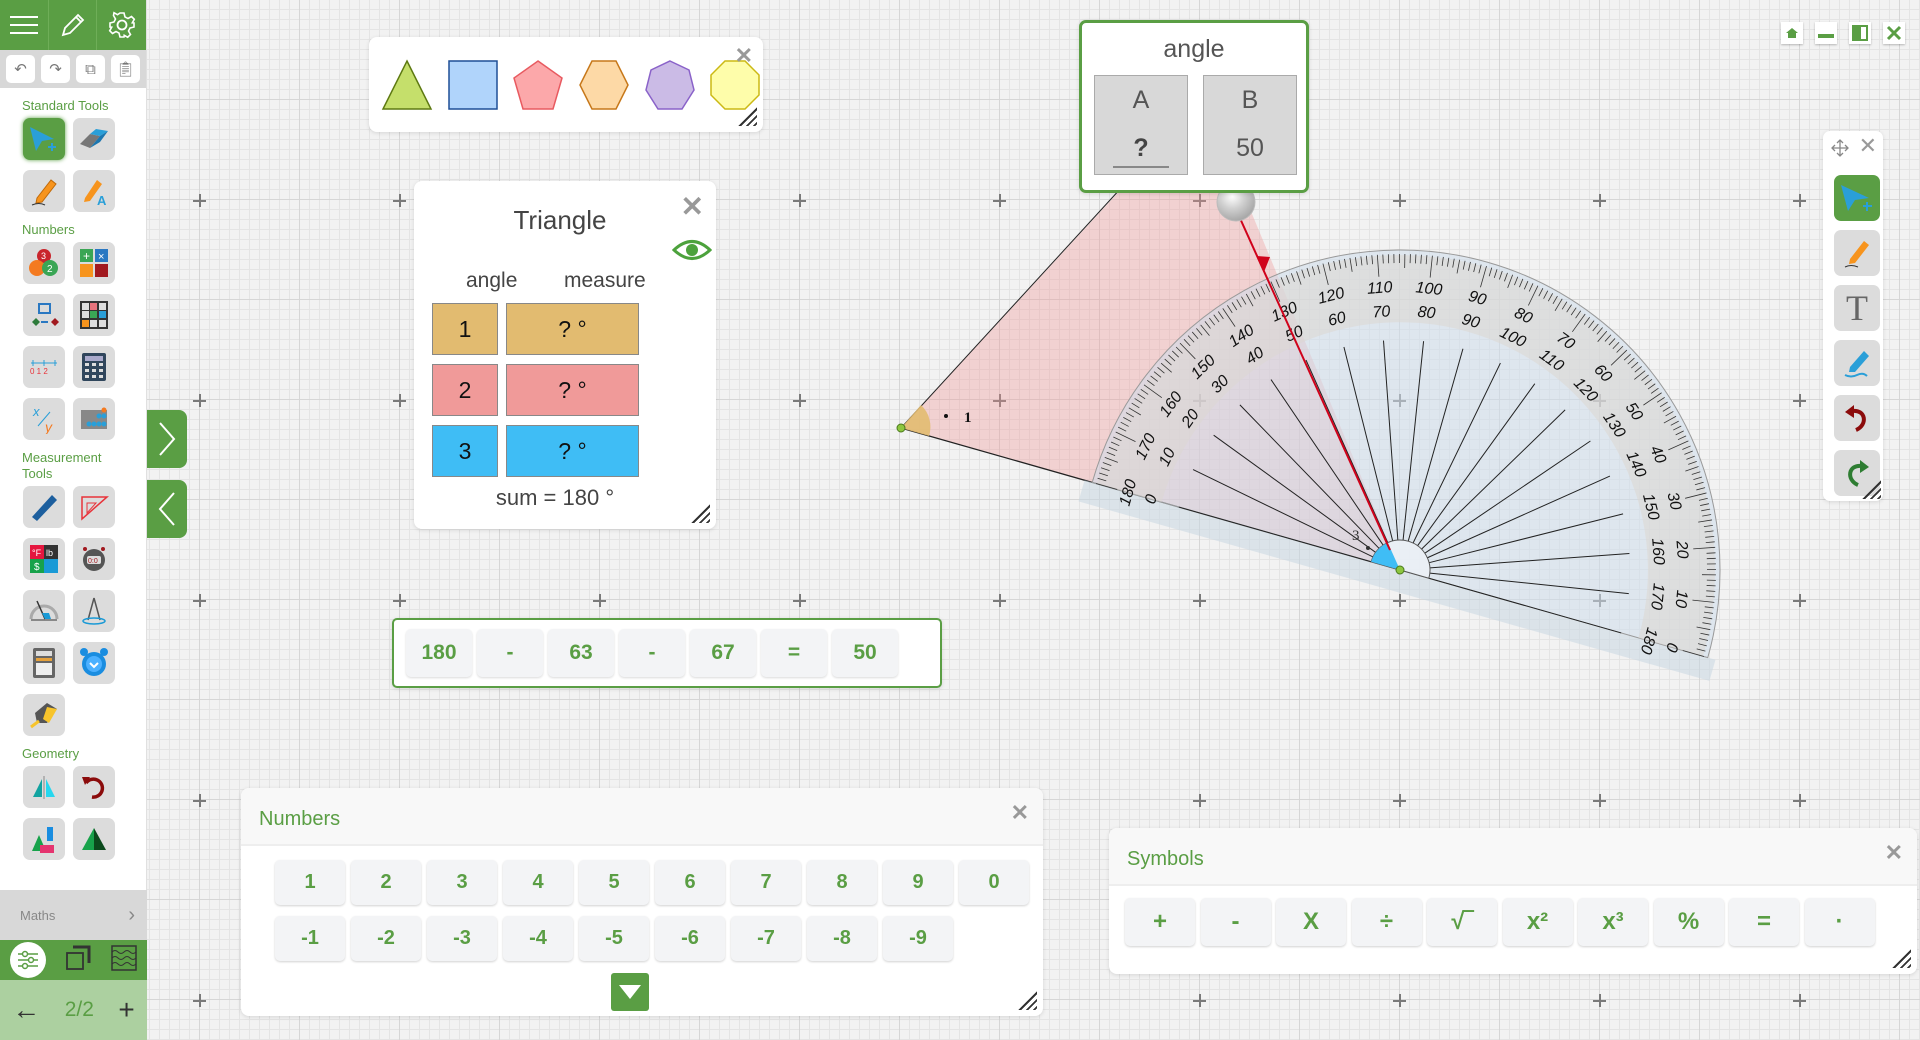 This screenshot has width=1920, height=1040. I want to click on add-page-button: +, so click(126, 1010).